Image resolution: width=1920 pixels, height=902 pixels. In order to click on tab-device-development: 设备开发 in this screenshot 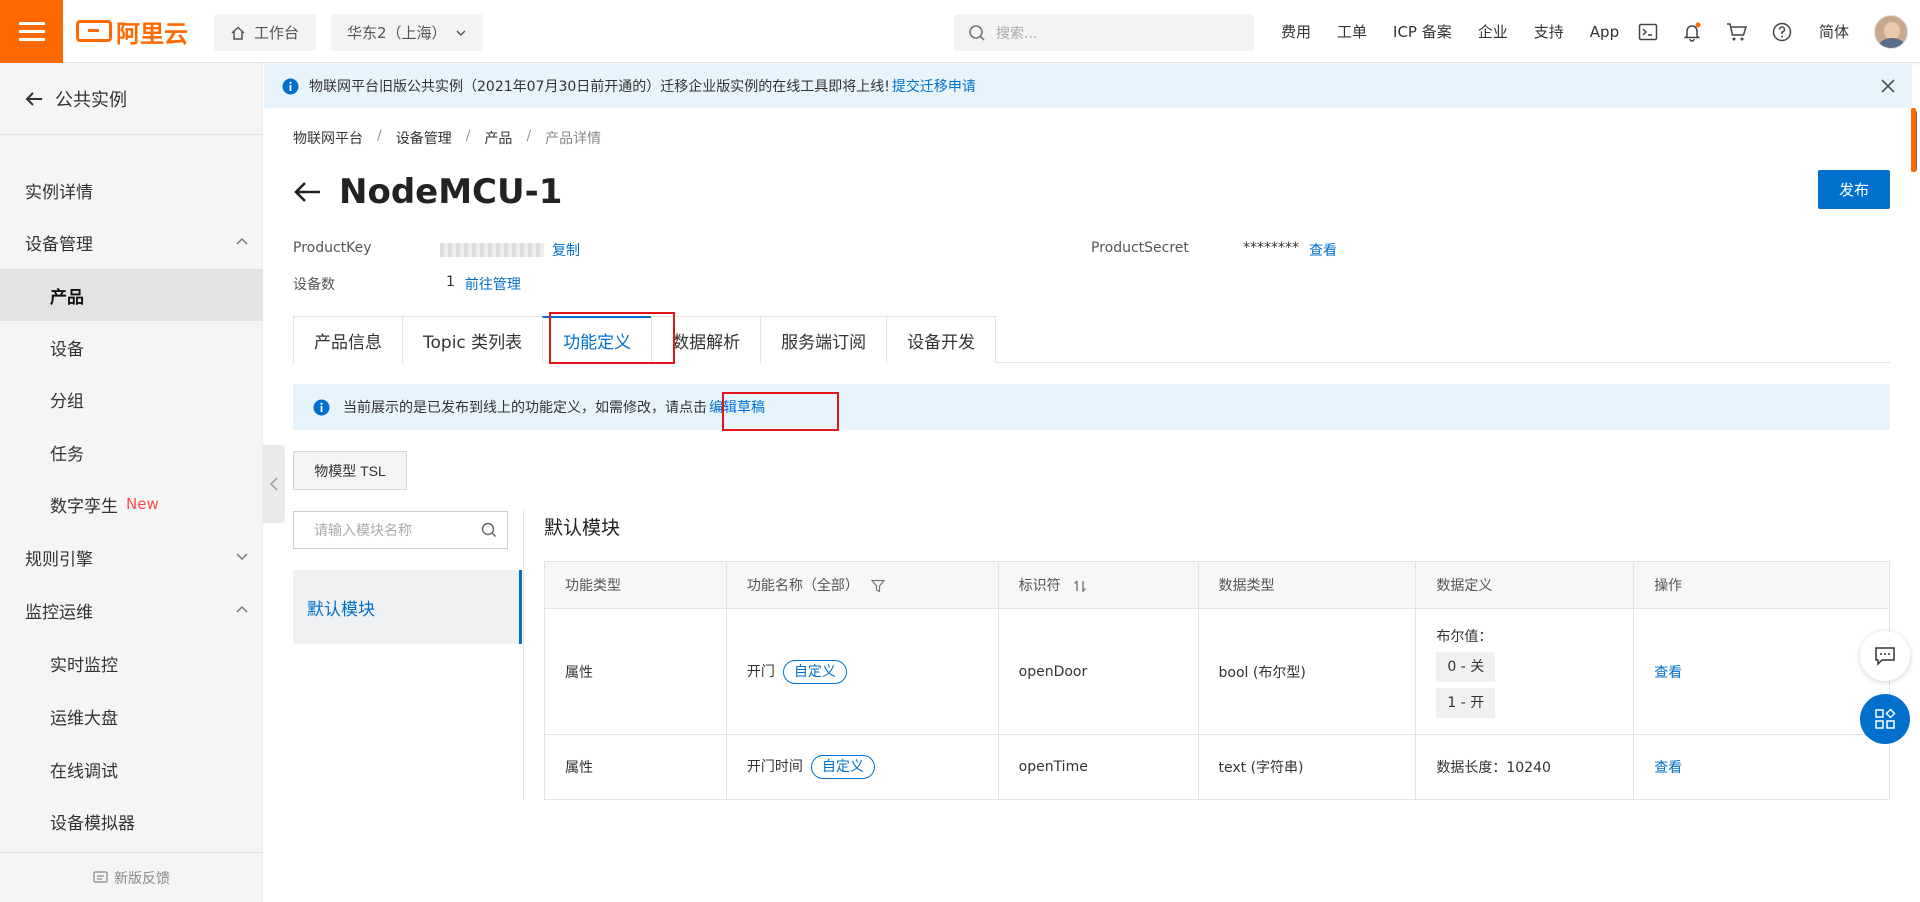, I will do `click(941, 339)`.